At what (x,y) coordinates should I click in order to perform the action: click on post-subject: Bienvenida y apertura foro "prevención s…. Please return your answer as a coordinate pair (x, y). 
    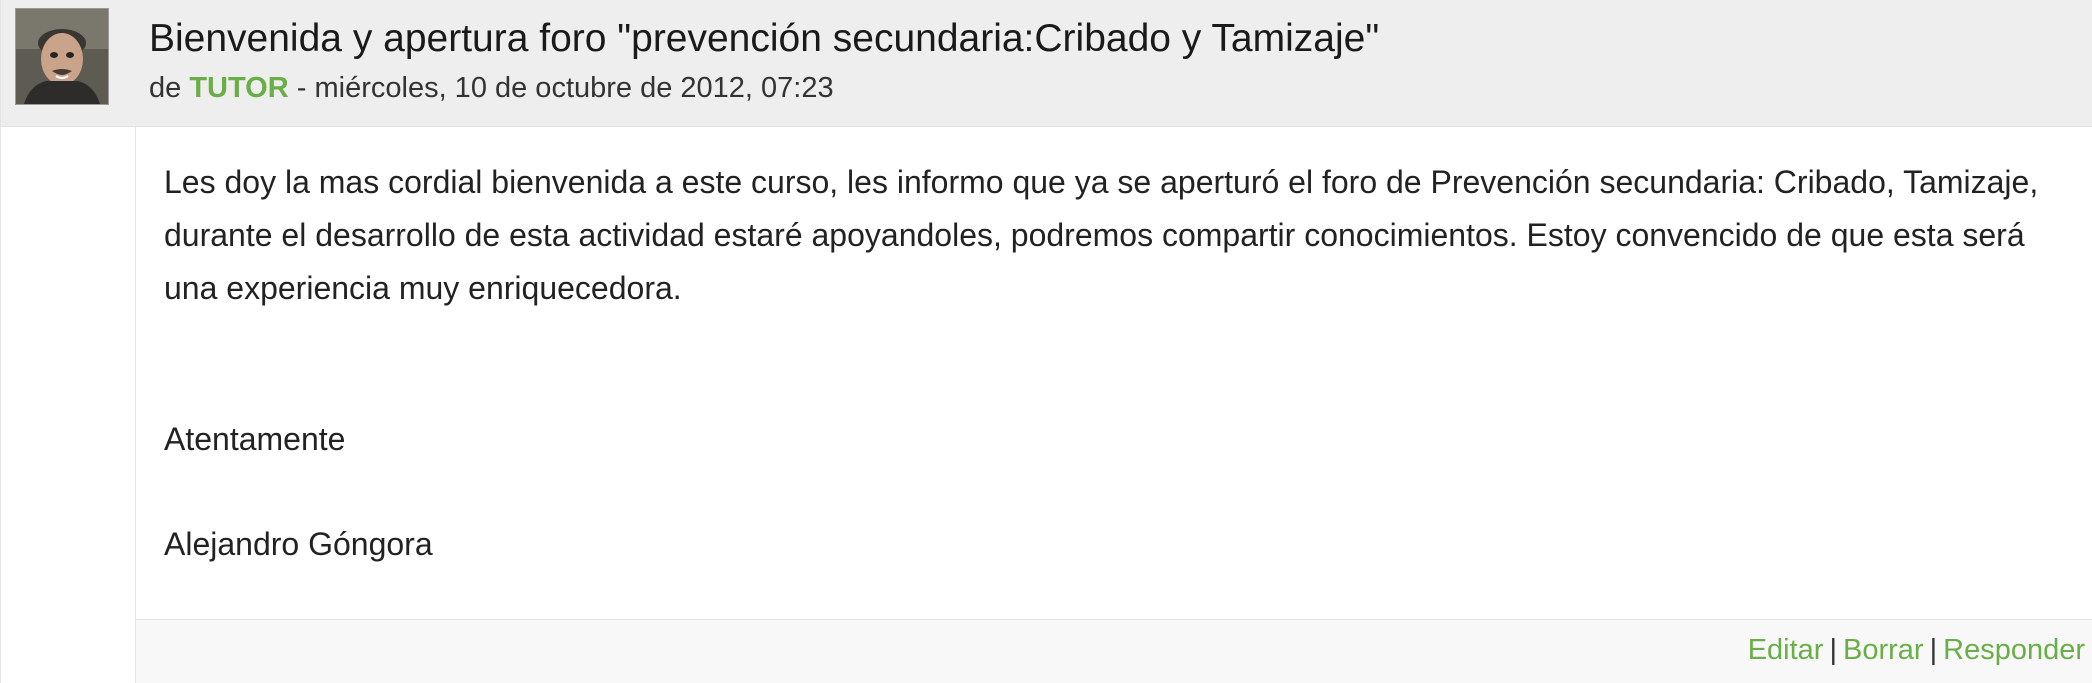
    Looking at the image, I should click on (764, 38).